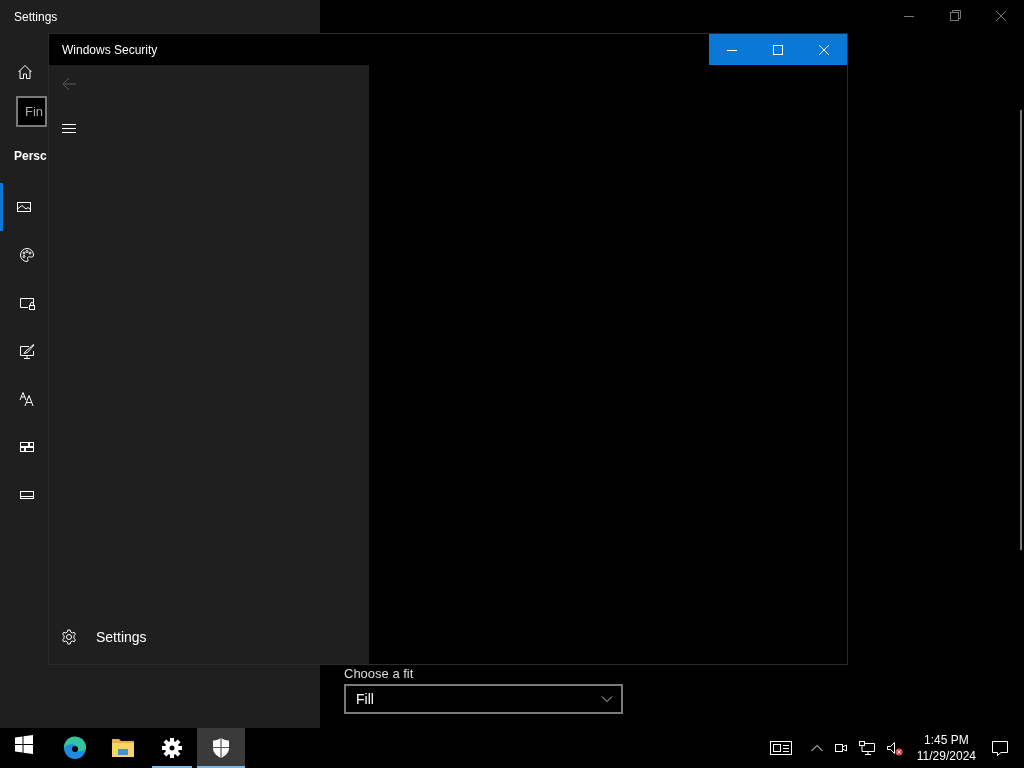  I want to click on news-icon, so click(780, 748).